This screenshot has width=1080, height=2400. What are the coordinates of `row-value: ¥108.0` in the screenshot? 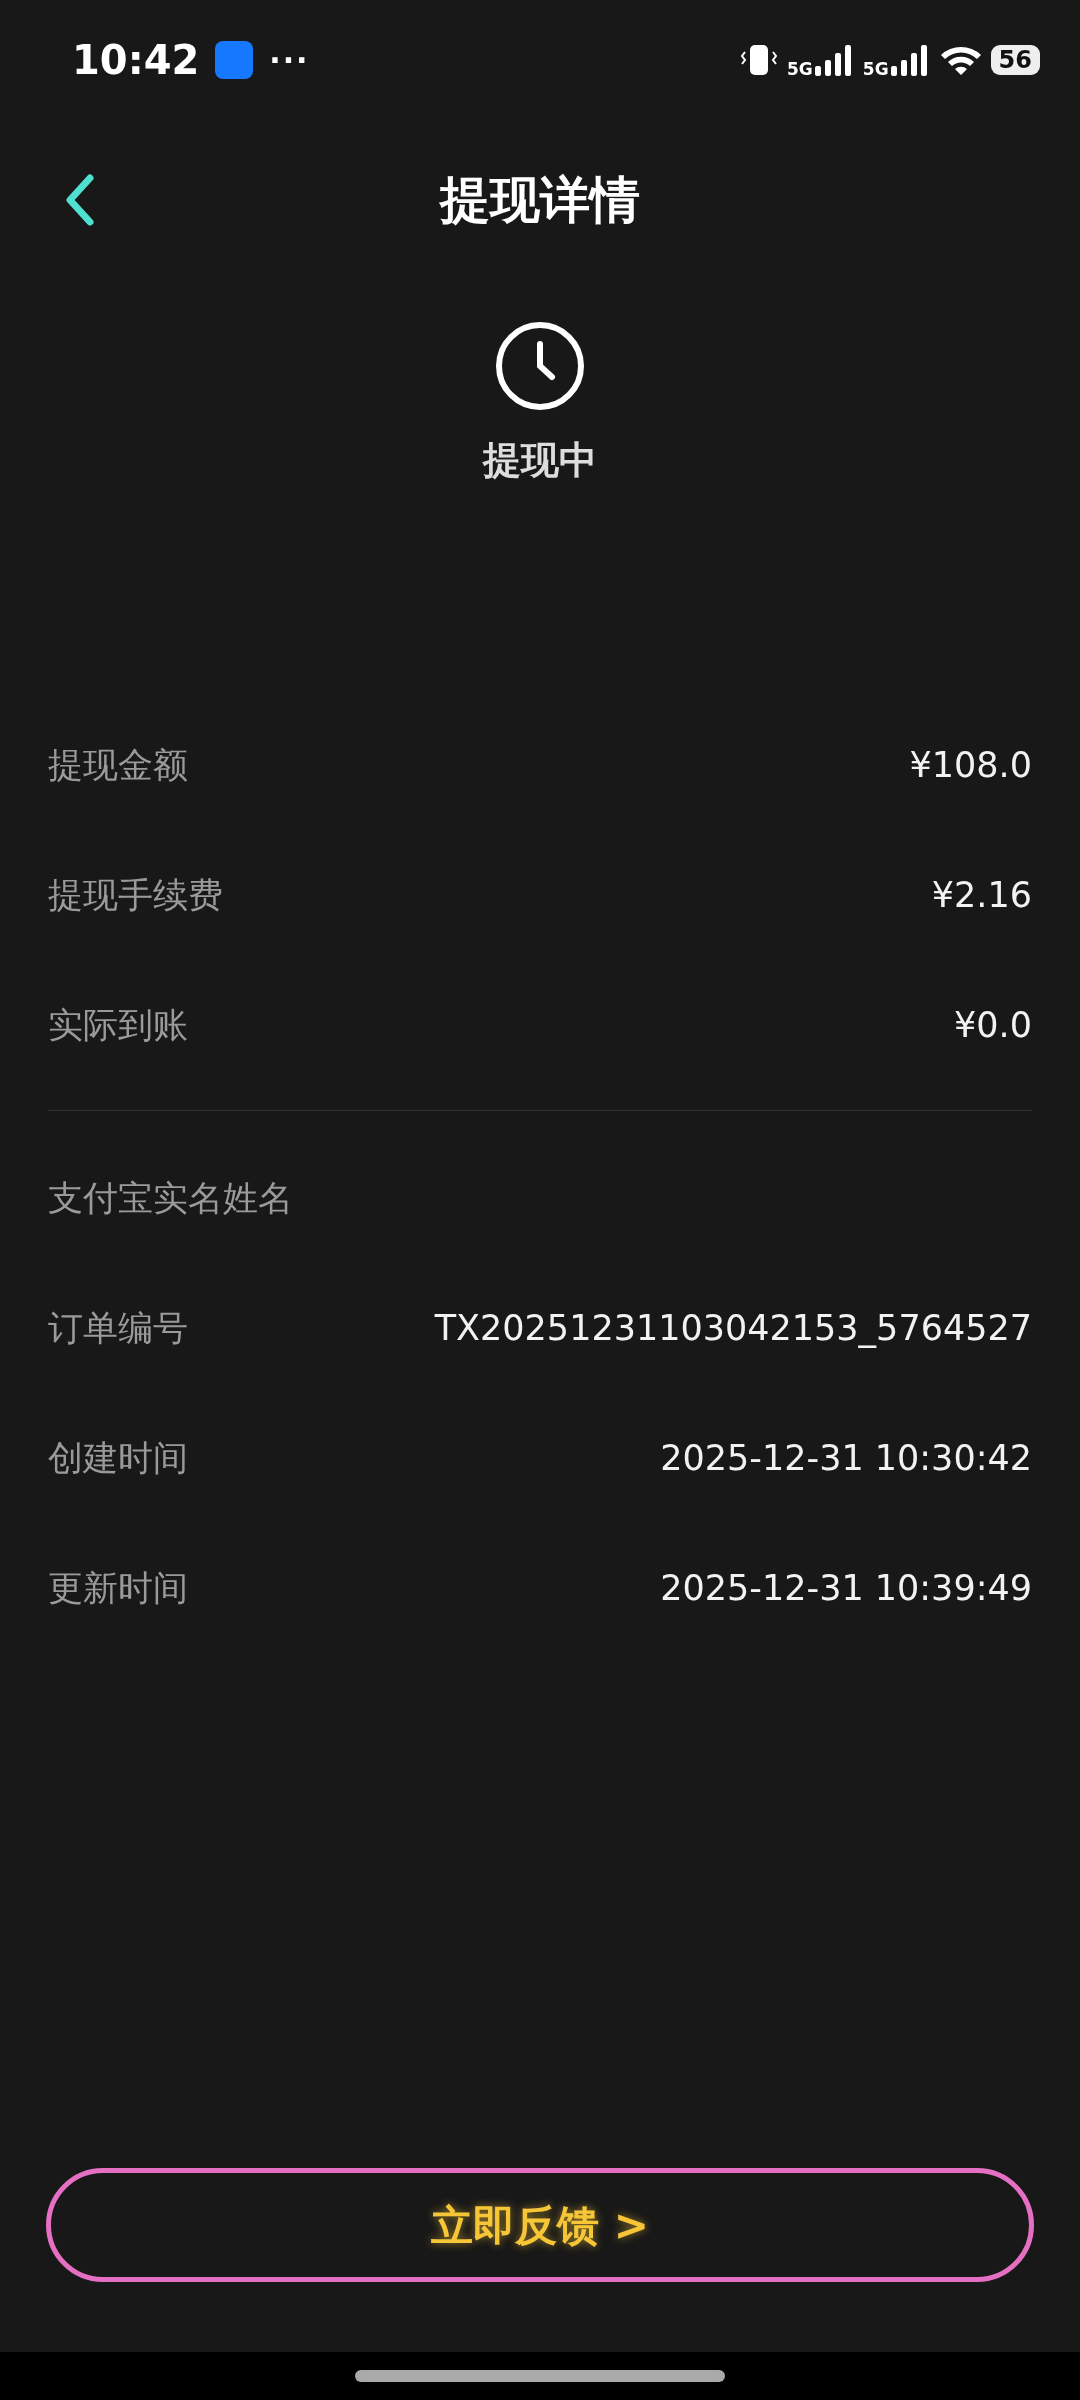 It's located at (970, 765).